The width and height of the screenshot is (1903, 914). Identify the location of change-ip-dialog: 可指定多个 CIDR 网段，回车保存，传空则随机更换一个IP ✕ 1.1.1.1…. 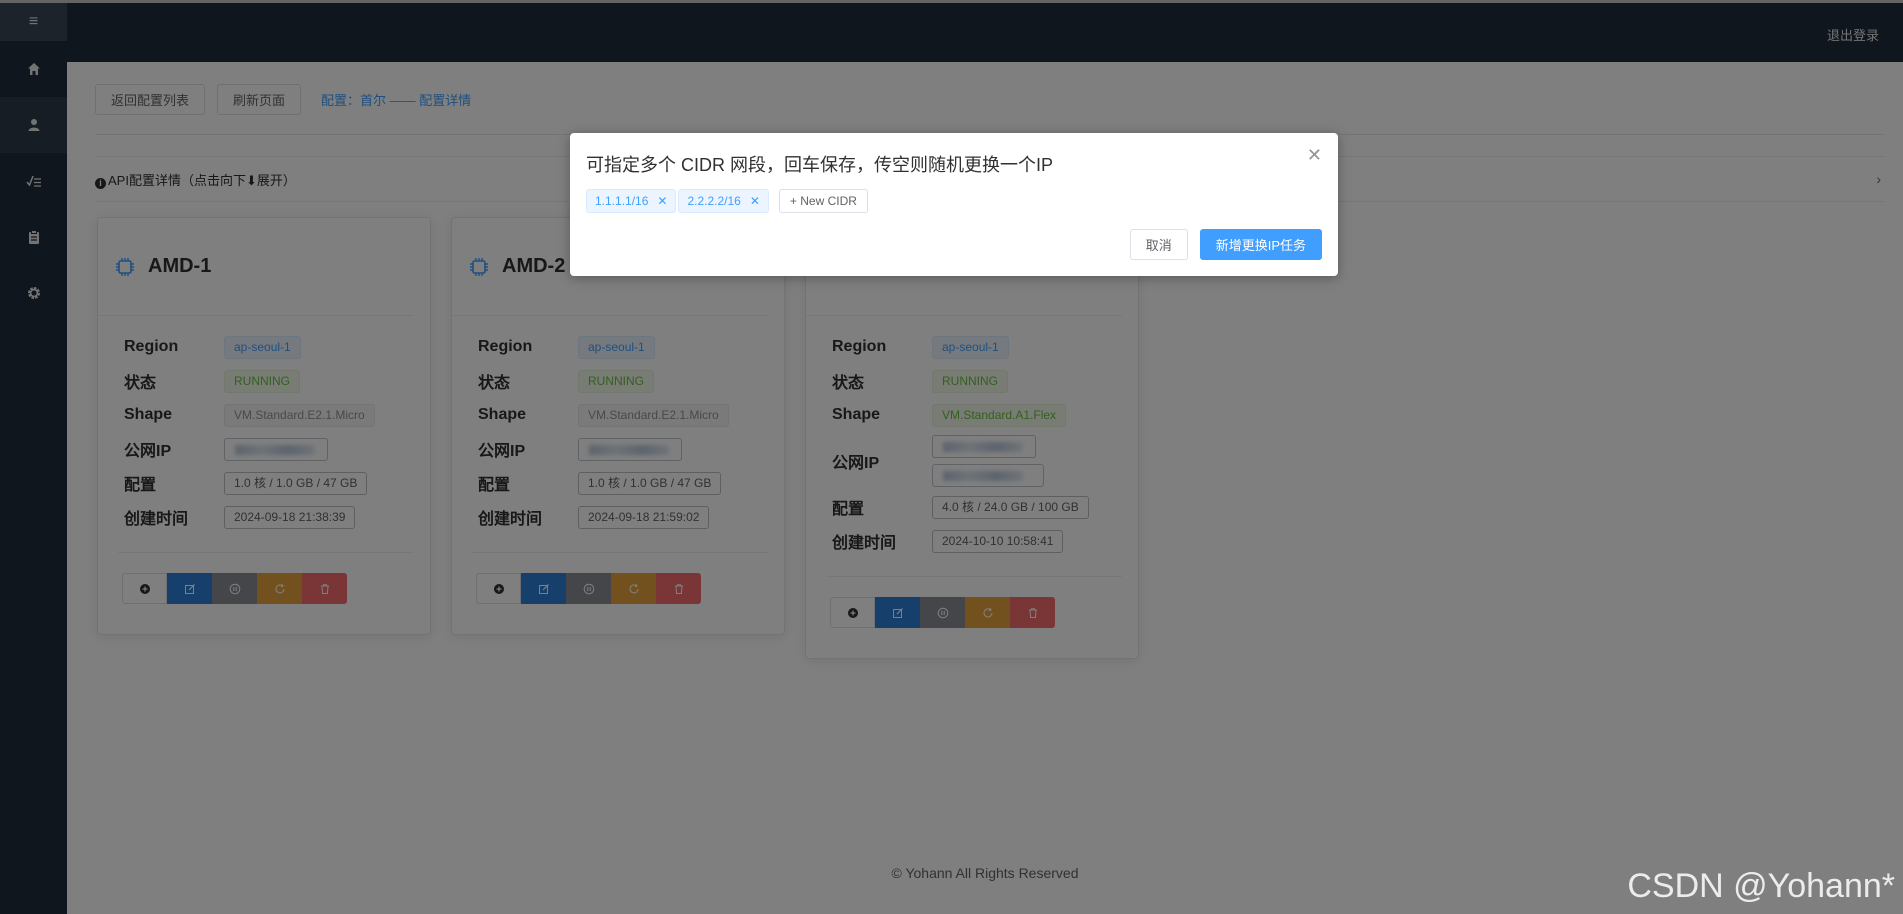
(954, 204).